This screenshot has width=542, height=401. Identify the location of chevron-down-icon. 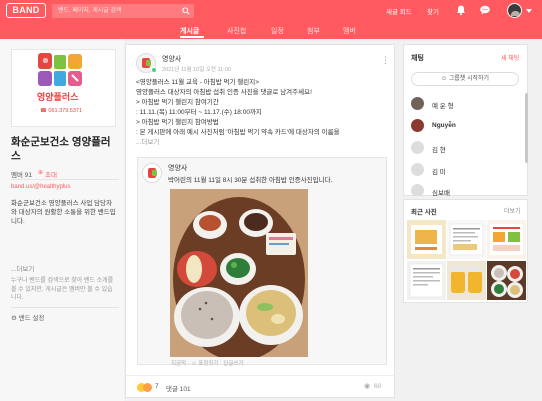
(529, 11).